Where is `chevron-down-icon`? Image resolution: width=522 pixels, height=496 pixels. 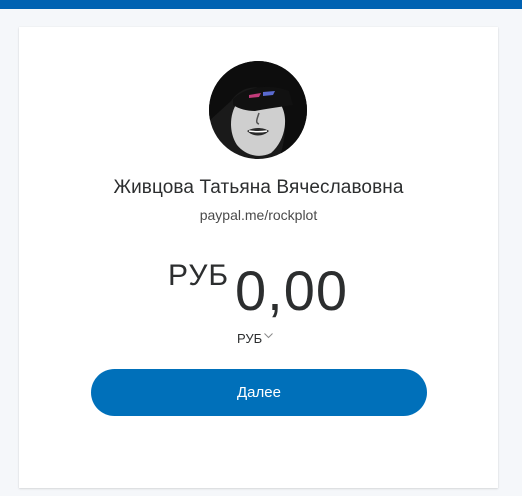
chevron-down-icon is located at coordinates (269, 336).